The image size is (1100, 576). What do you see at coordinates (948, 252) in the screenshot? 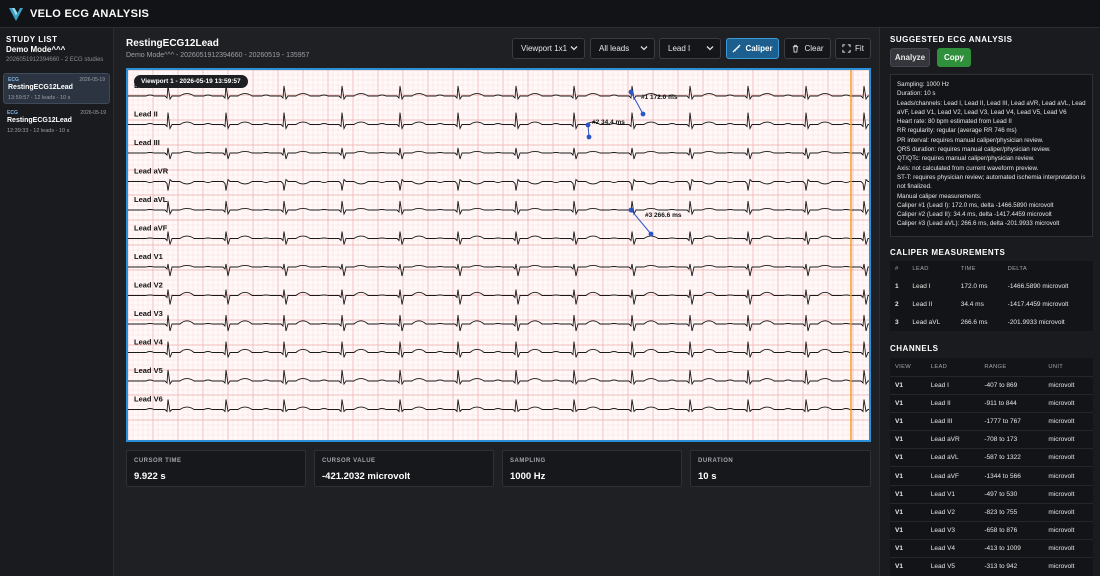
I see `caliper-table-header: CALIPER MEASUREMENTS` at bounding box center [948, 252].